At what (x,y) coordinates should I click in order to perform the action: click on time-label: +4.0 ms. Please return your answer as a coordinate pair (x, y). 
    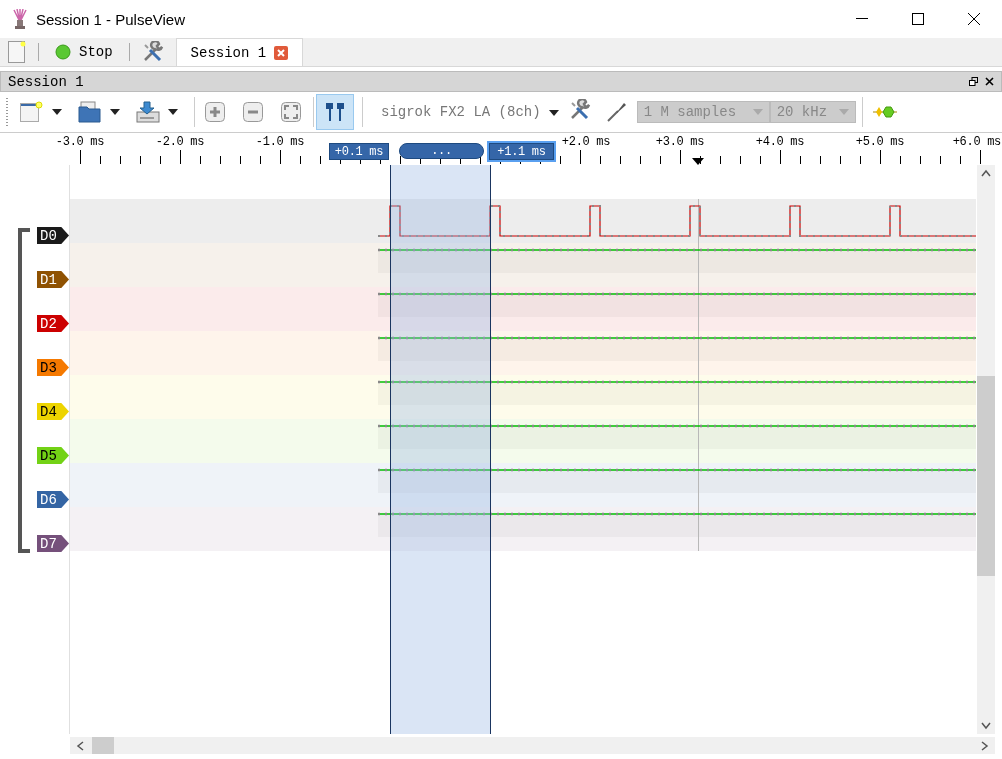
    Looking at the image, I should click on (780, 142).